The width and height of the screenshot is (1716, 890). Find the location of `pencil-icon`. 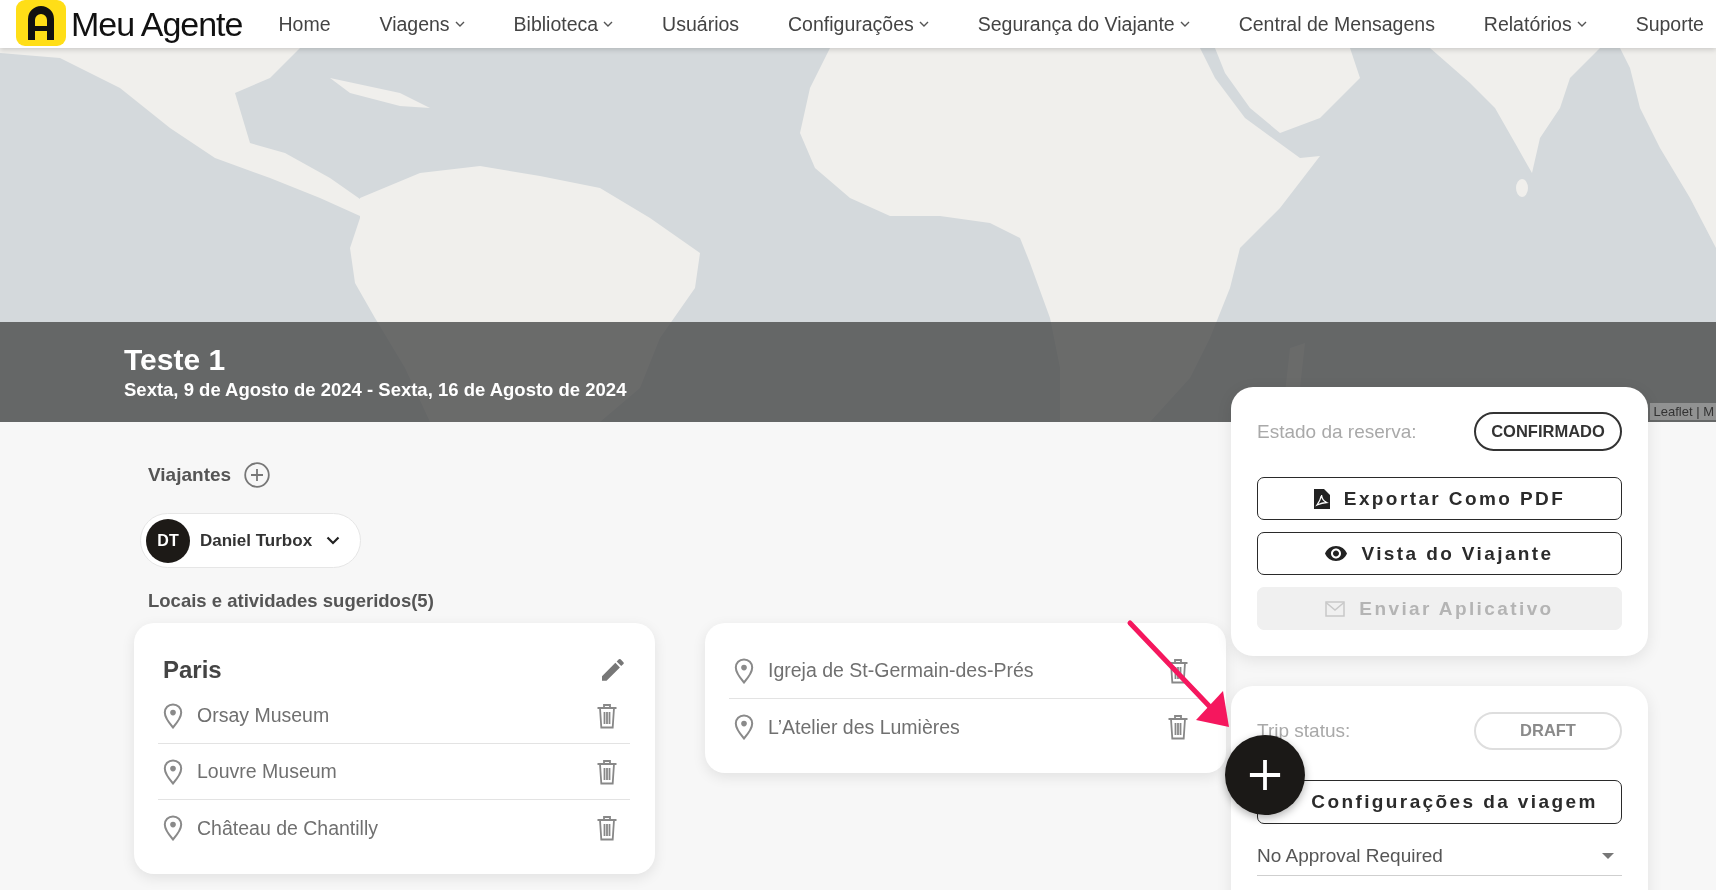

pencil-icon is located at coordinates (613, 670).